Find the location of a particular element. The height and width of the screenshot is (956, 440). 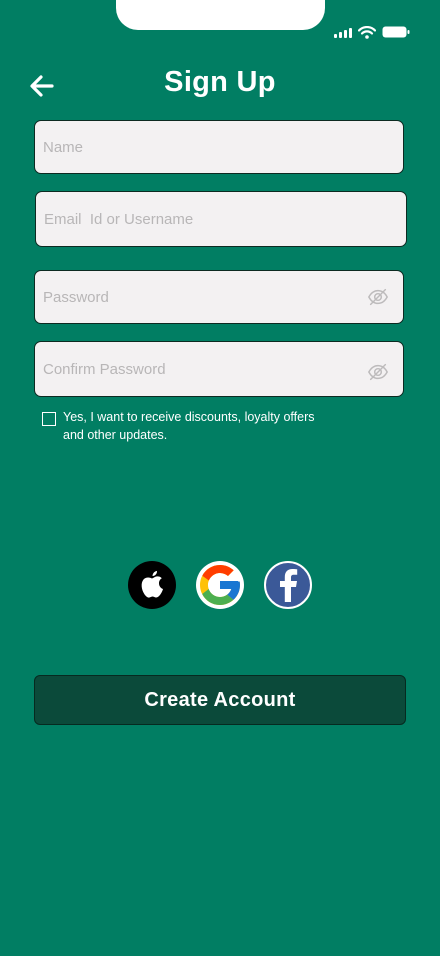

google-icon is located at coordinates (220, 585).